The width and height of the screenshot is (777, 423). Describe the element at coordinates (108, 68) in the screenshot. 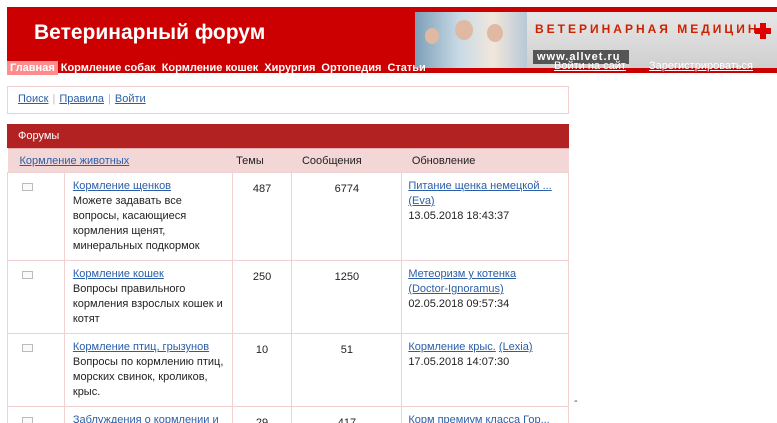

I see `nav-dog-feeding: Кормление собак` at that location.